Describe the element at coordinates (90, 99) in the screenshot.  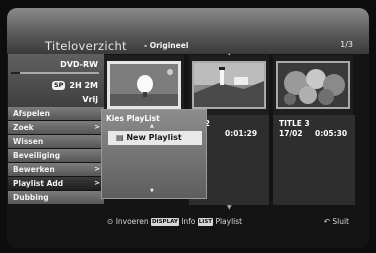
I see `disc-free-label: Vrij` at that location.